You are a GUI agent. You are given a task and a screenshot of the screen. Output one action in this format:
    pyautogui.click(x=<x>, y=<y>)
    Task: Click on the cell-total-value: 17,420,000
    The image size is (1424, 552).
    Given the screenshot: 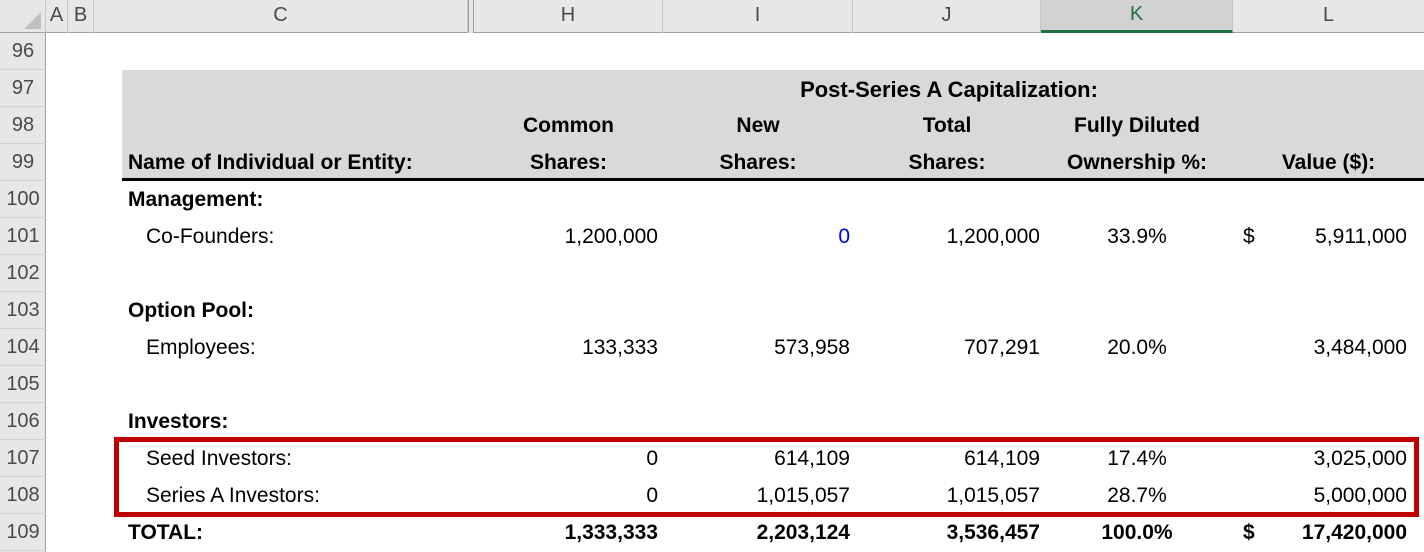 What is the action you would take?
    pyautogui.click(x=1320, y=532)
    